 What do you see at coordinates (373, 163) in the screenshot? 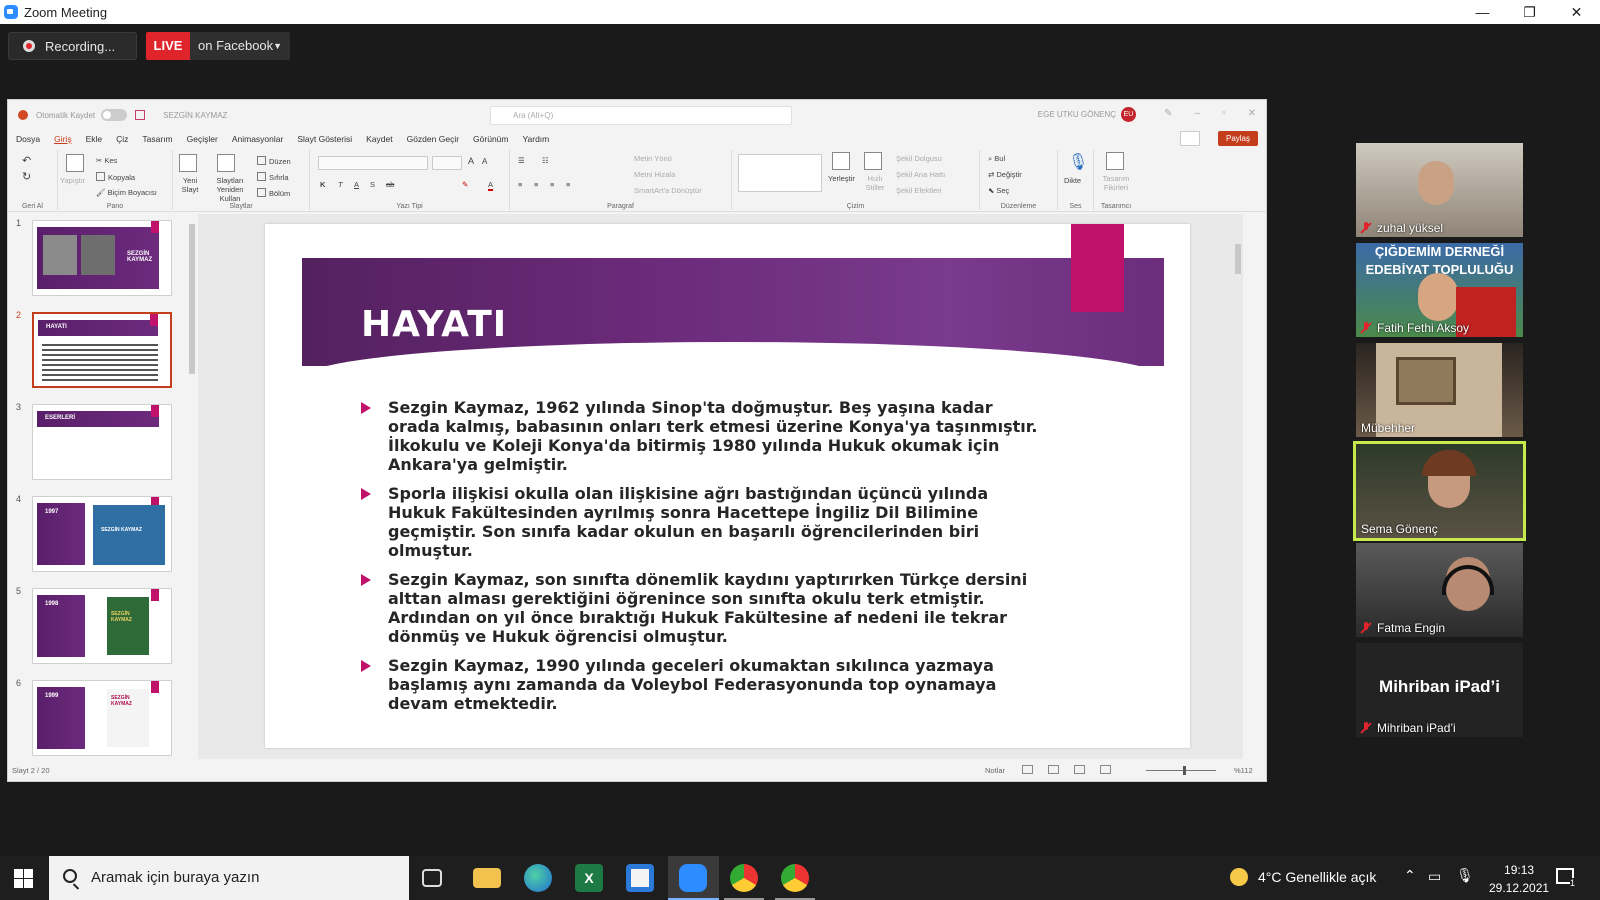
I see `font-family-dropdown` at bounding box center [373, 163].